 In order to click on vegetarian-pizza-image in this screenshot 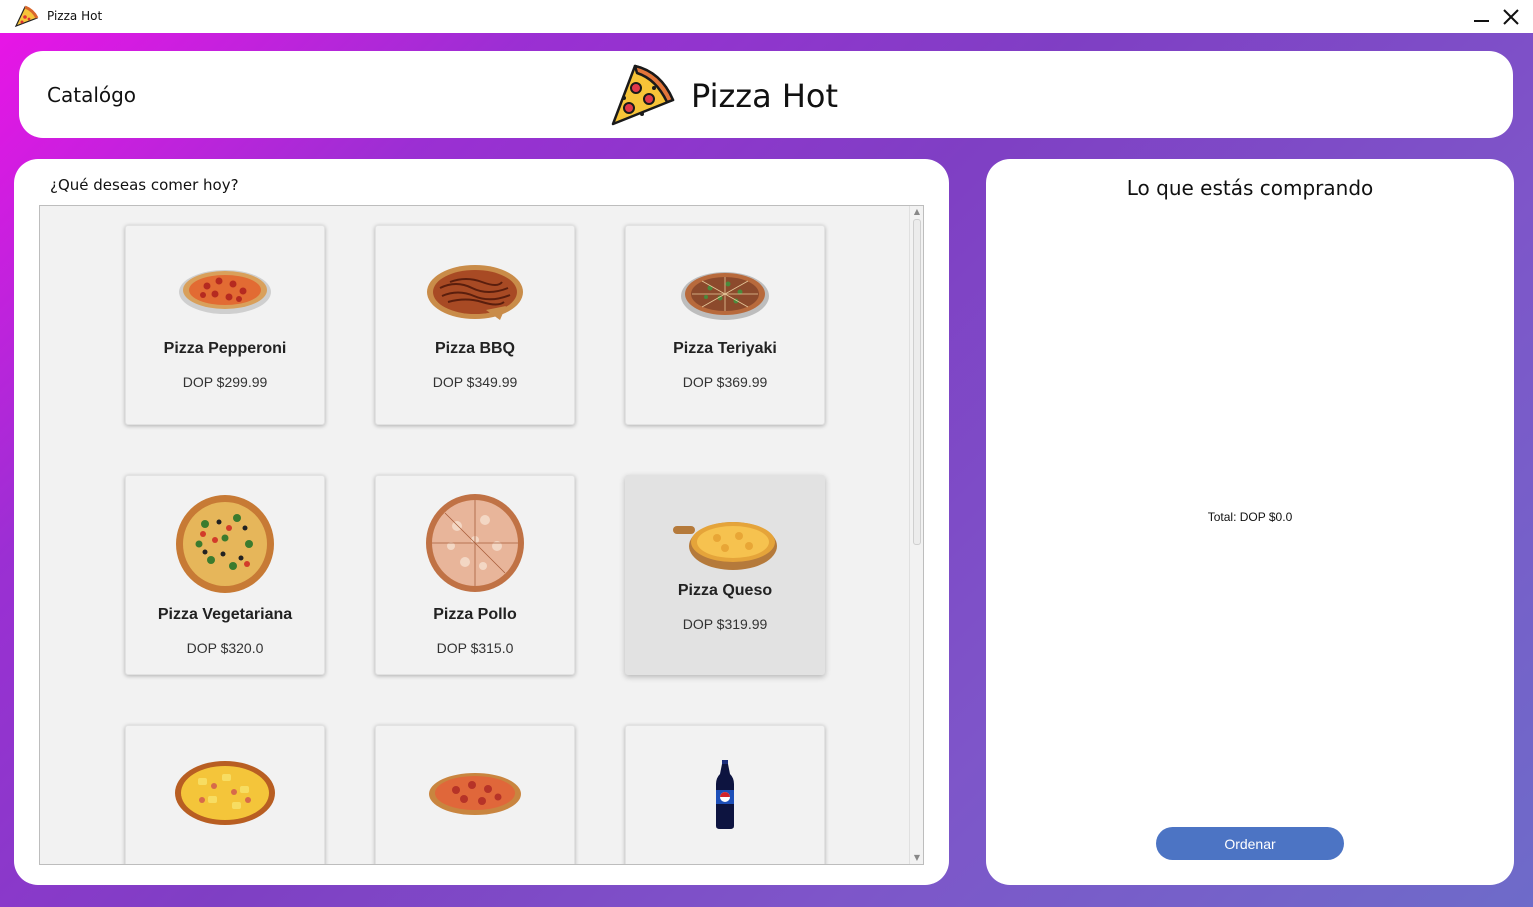, I will do `click(225, 544)`.